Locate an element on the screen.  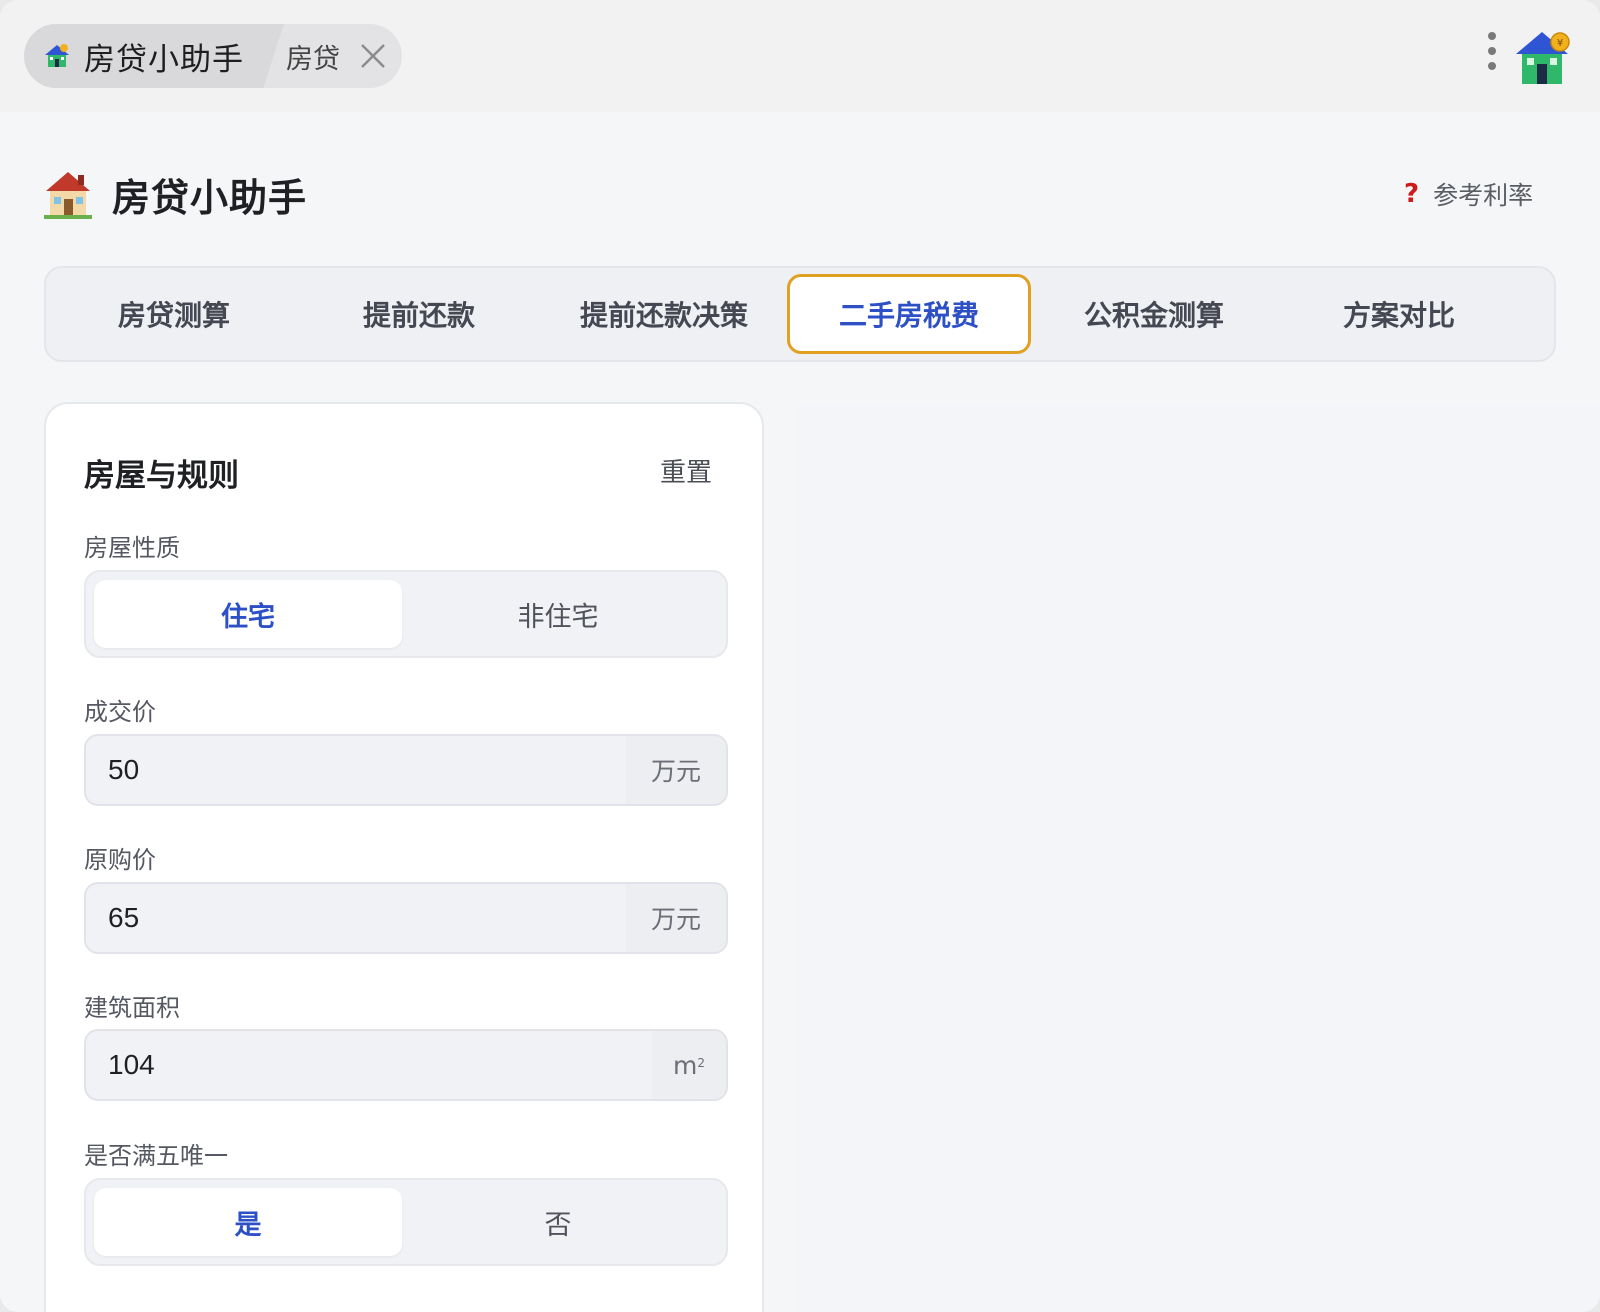
close-icon is located at coordinates (373, 56).